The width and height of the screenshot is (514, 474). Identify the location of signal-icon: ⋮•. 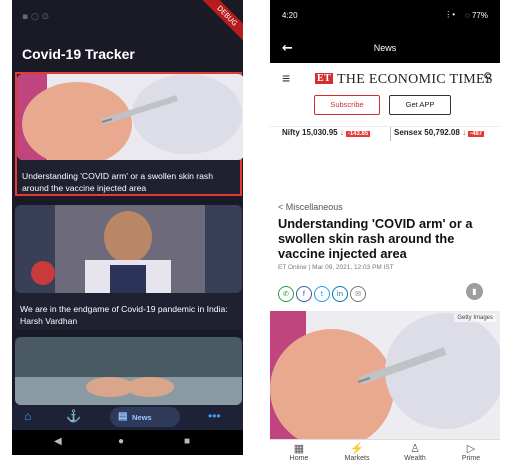
(449, 14).